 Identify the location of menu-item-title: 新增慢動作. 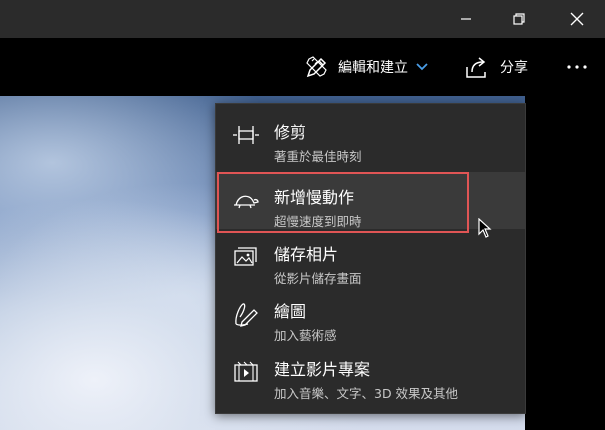
(314, 197).